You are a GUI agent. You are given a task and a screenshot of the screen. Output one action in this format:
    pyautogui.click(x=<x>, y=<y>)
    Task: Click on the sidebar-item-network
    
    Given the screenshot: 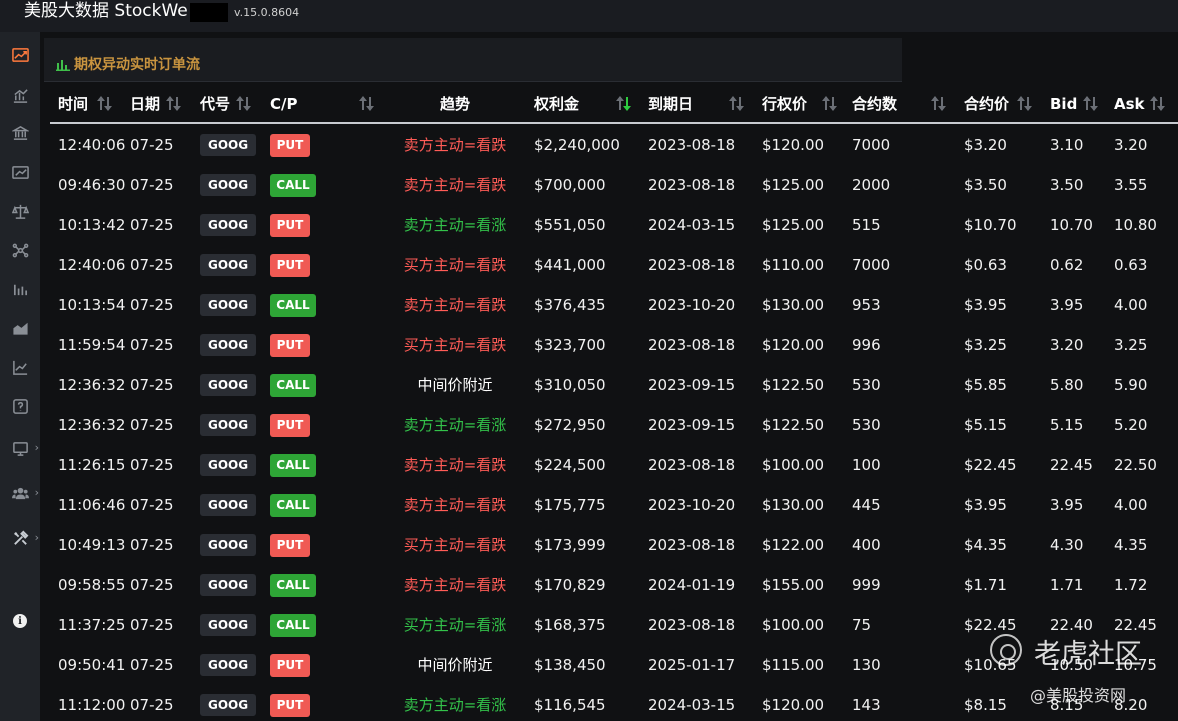 What is the action you would take?
    pyautogui.click(x=20, y=250)
    